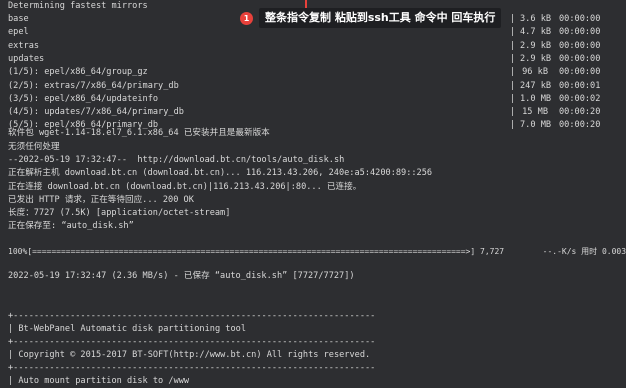 Image resolution: width=626 pixels, height=388 pixels. I want to click on annotation-banner: 1 整条指令复制 粘贴到ssh工具 命令中 回车执行, so click(371, 18).